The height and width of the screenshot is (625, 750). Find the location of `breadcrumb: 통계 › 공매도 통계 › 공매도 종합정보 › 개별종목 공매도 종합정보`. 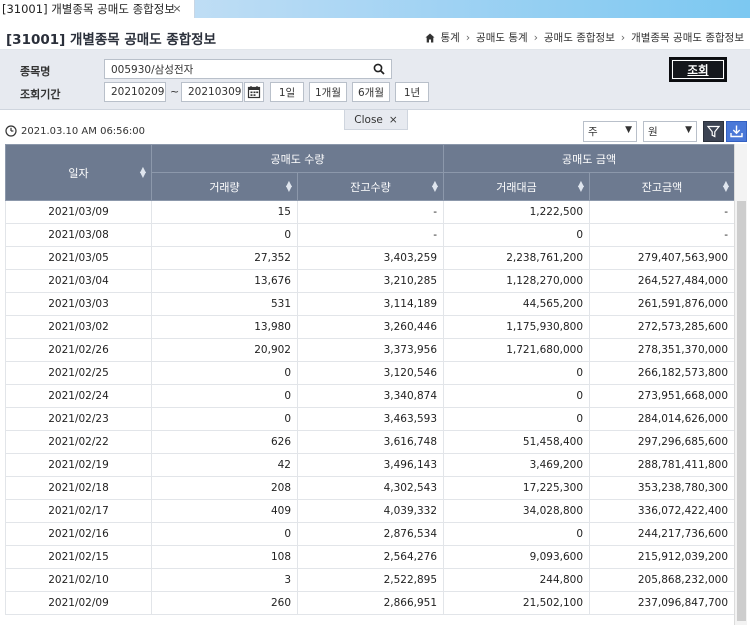

breadcrumb: 통계 › 공매도 통계 › 공매도 종합정보 › 개별종목 공매도 종합정보 is located at coordinates (584, 37).